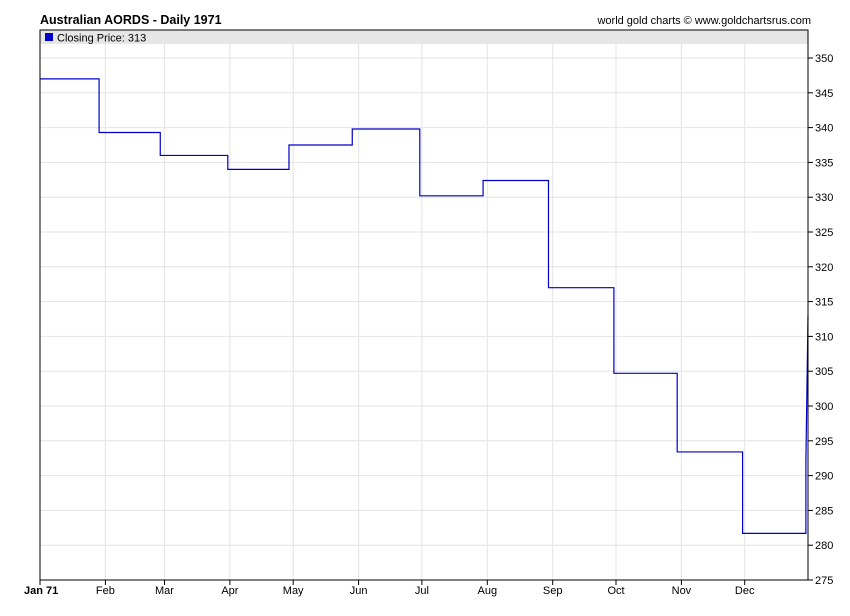 This screenshot has height=616, width=850. I want to click on x-tick-label: Oct, so click(615, 591).